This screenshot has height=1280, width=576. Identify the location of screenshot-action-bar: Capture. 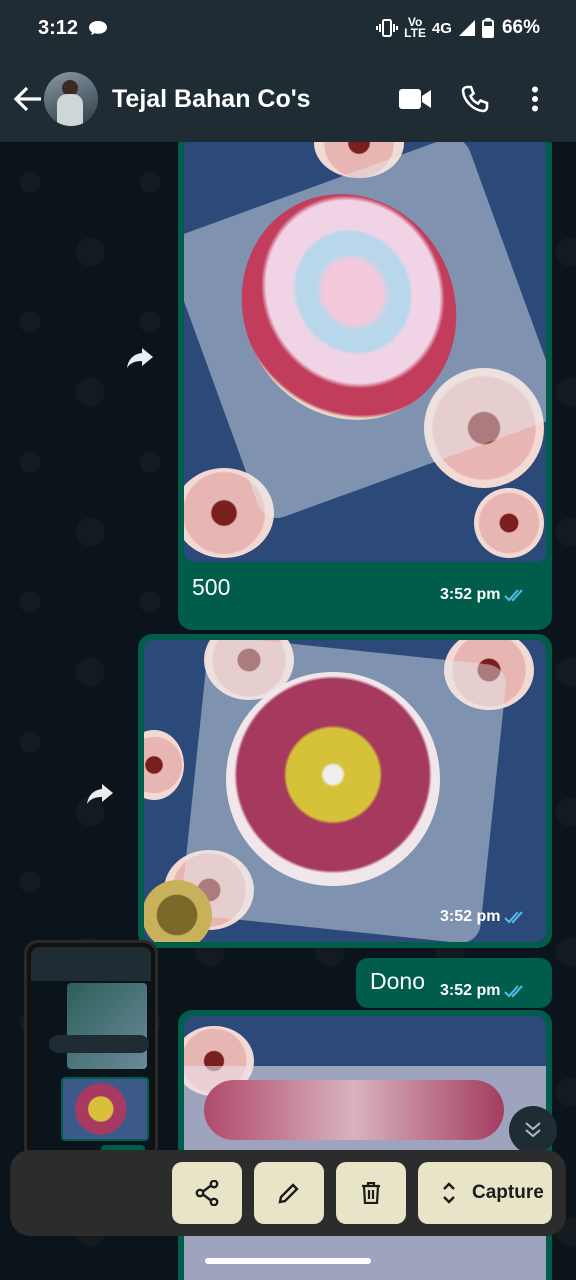
(288, 1193).